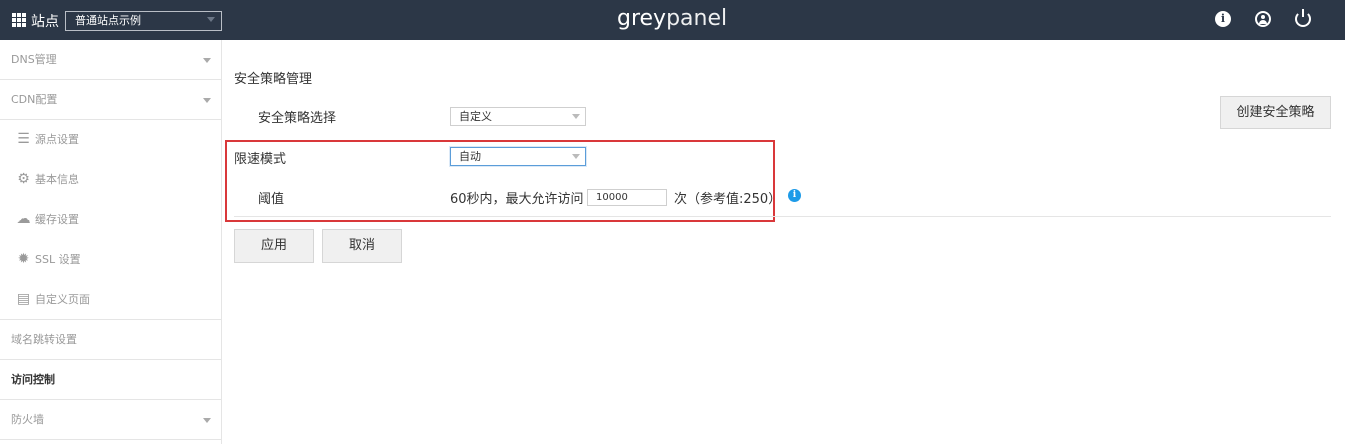 This screenshot has width=1345, height=444. I want to click on sidebar-item-ssl: ✹ SSL 设置, so click(110, 260).